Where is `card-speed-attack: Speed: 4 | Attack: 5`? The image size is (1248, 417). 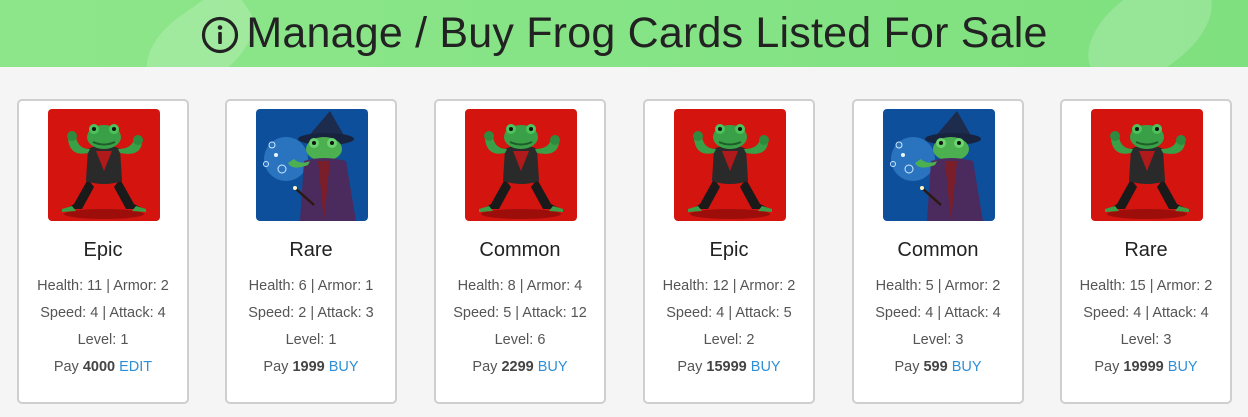
card-speed-attack: Speed: 4 | Attack: 5 is located at coordinates (729, 313).